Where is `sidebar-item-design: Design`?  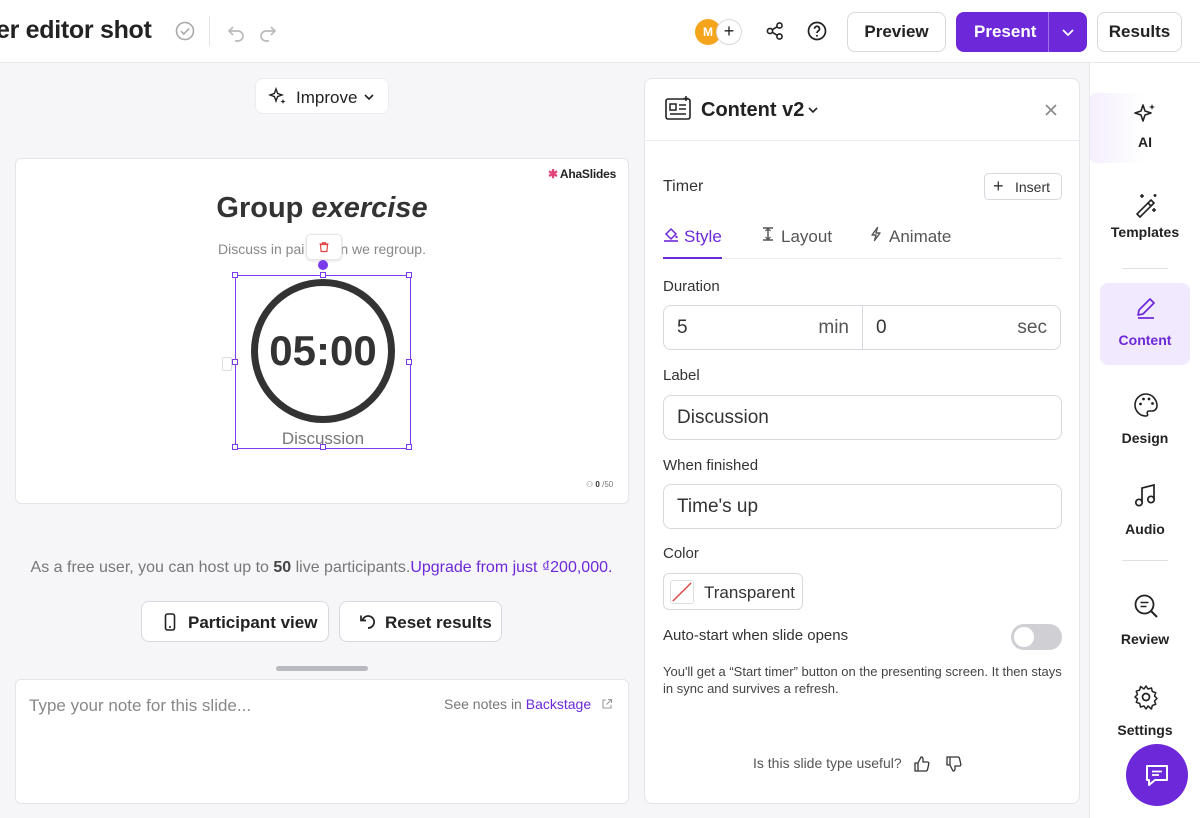
sidebar-item-design: Design is located at coordinates (1145, 422).